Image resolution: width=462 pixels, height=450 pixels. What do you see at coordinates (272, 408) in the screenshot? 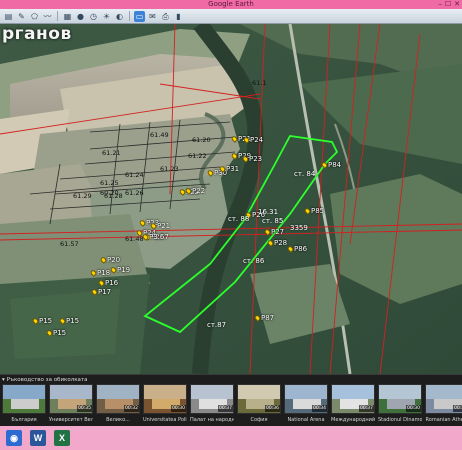
I see `tour-duration: 00:36` at bounding box center [272, 408].